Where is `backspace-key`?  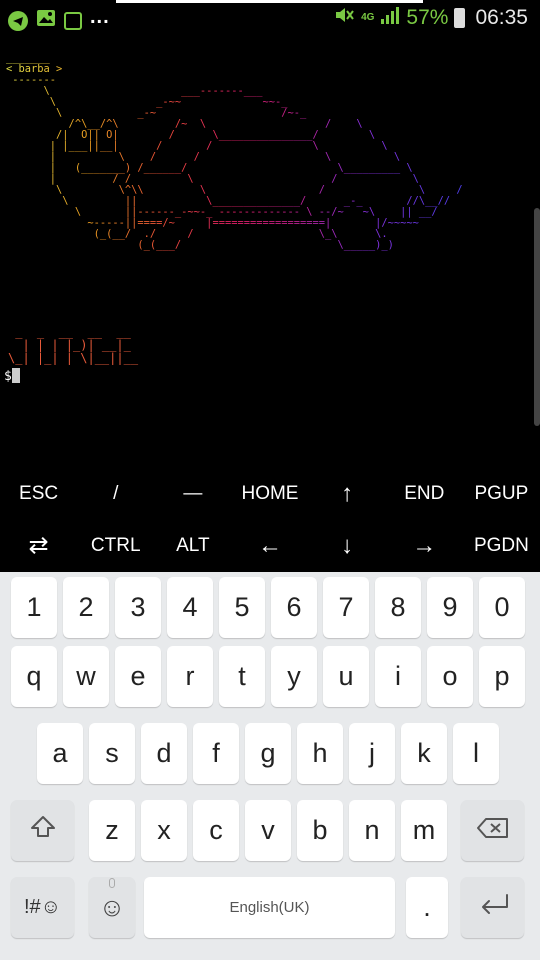 backspace-key is located at coordinates (492, 830).